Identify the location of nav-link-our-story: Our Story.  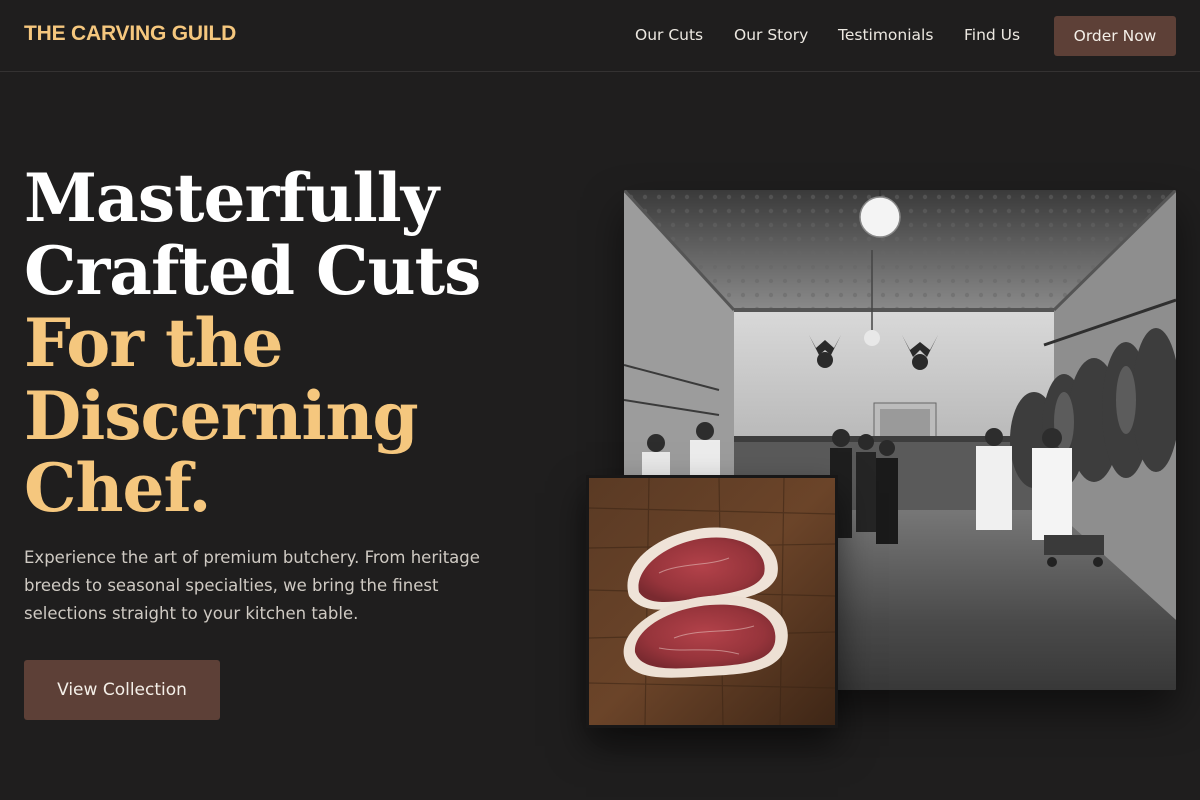
(771, 35).